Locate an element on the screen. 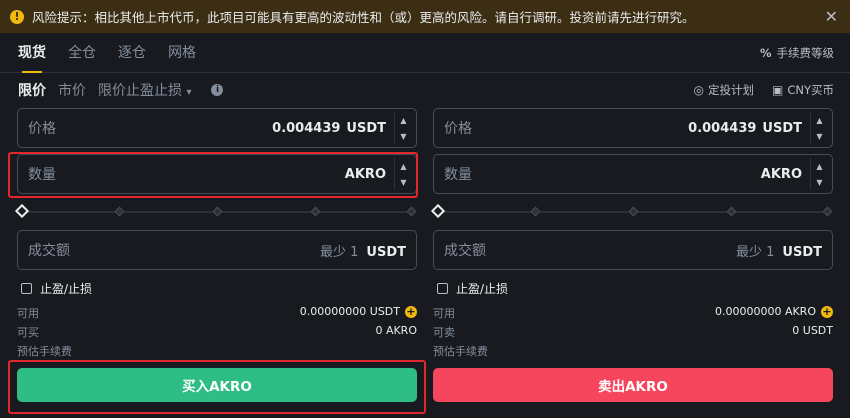  buy-price-field: 价格 0.004439 USDT ▲ ▼ is located at coordinates (217, 128).